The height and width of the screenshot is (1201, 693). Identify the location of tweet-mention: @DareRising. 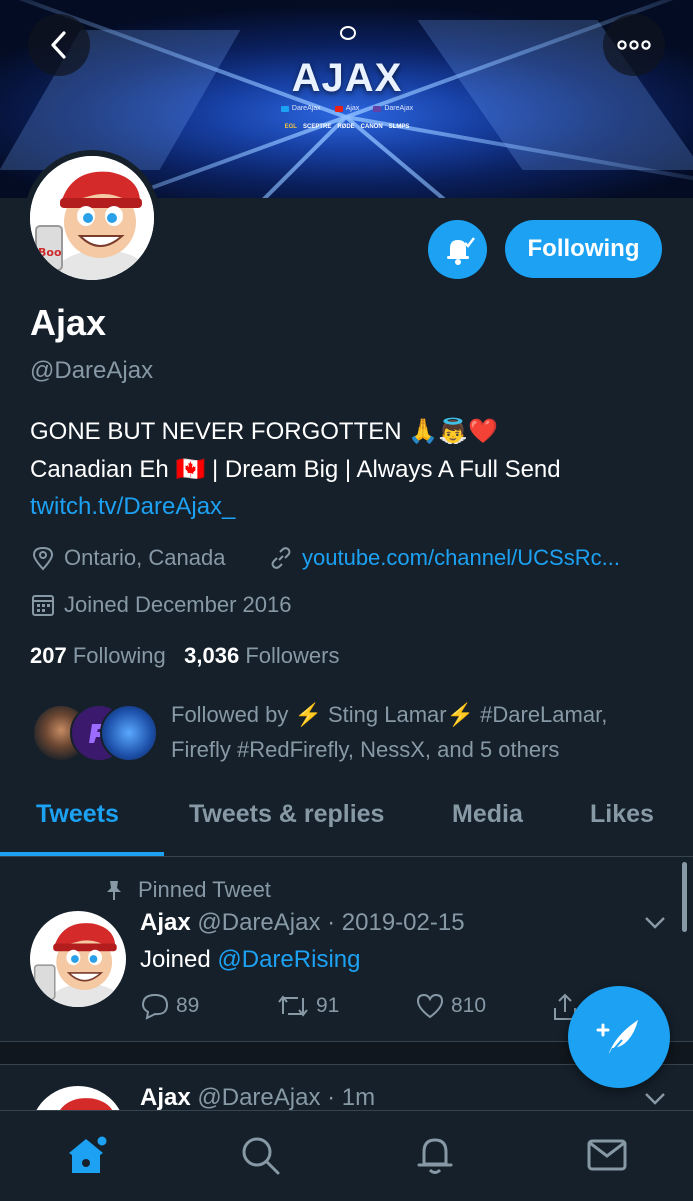
(288, 959).